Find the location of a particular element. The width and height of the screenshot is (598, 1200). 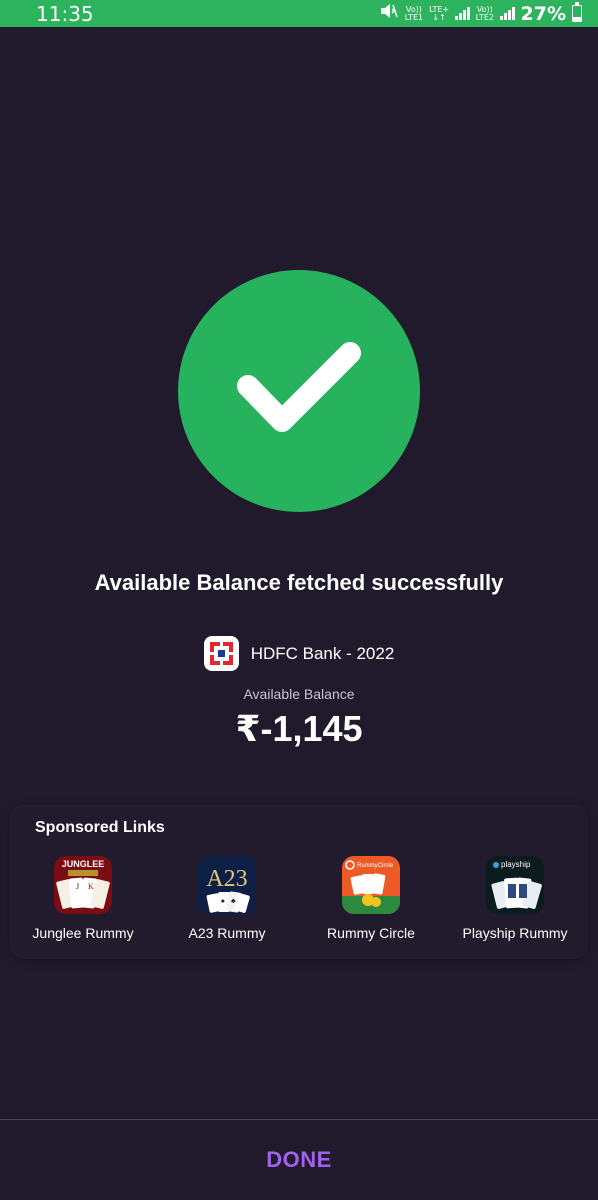

balance-value: ₹-1,145 is located at coordinates (299, 728).